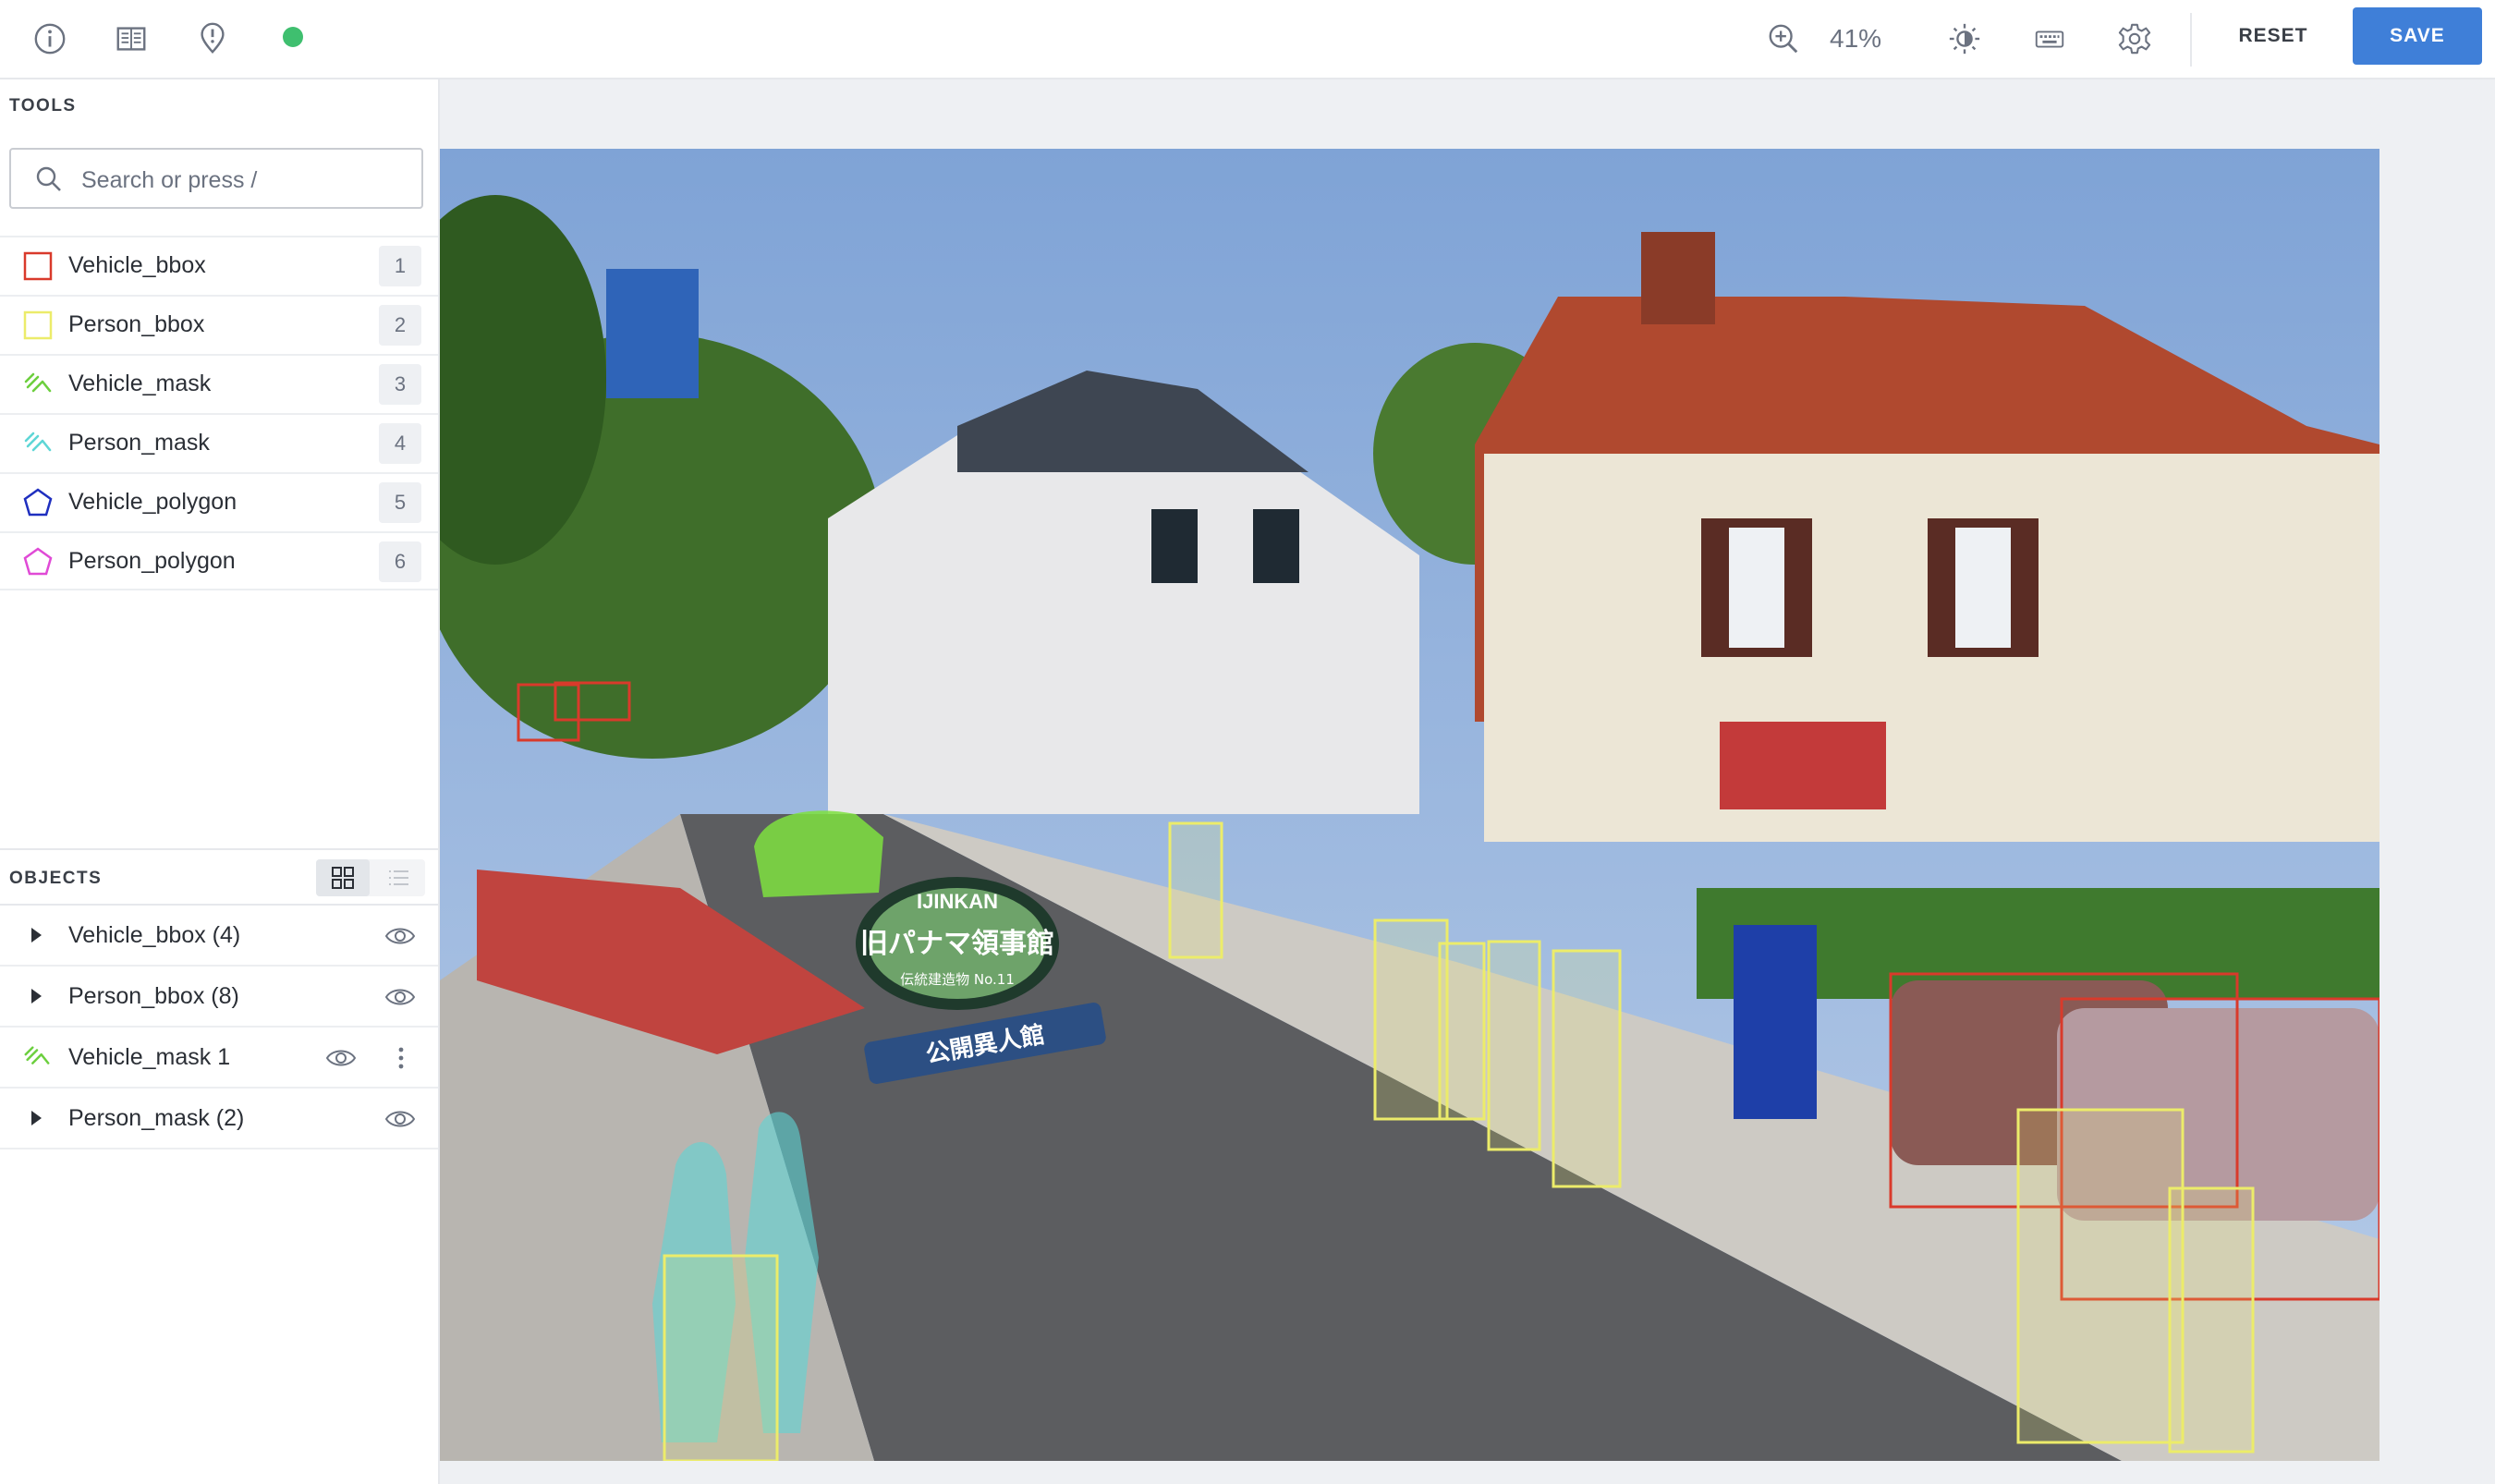 The width and height of the screenshot is (2495, 1484). Describe the element at coordinates (2273, 36) in the screenshot. I see `reset-button: RESET` at that location.